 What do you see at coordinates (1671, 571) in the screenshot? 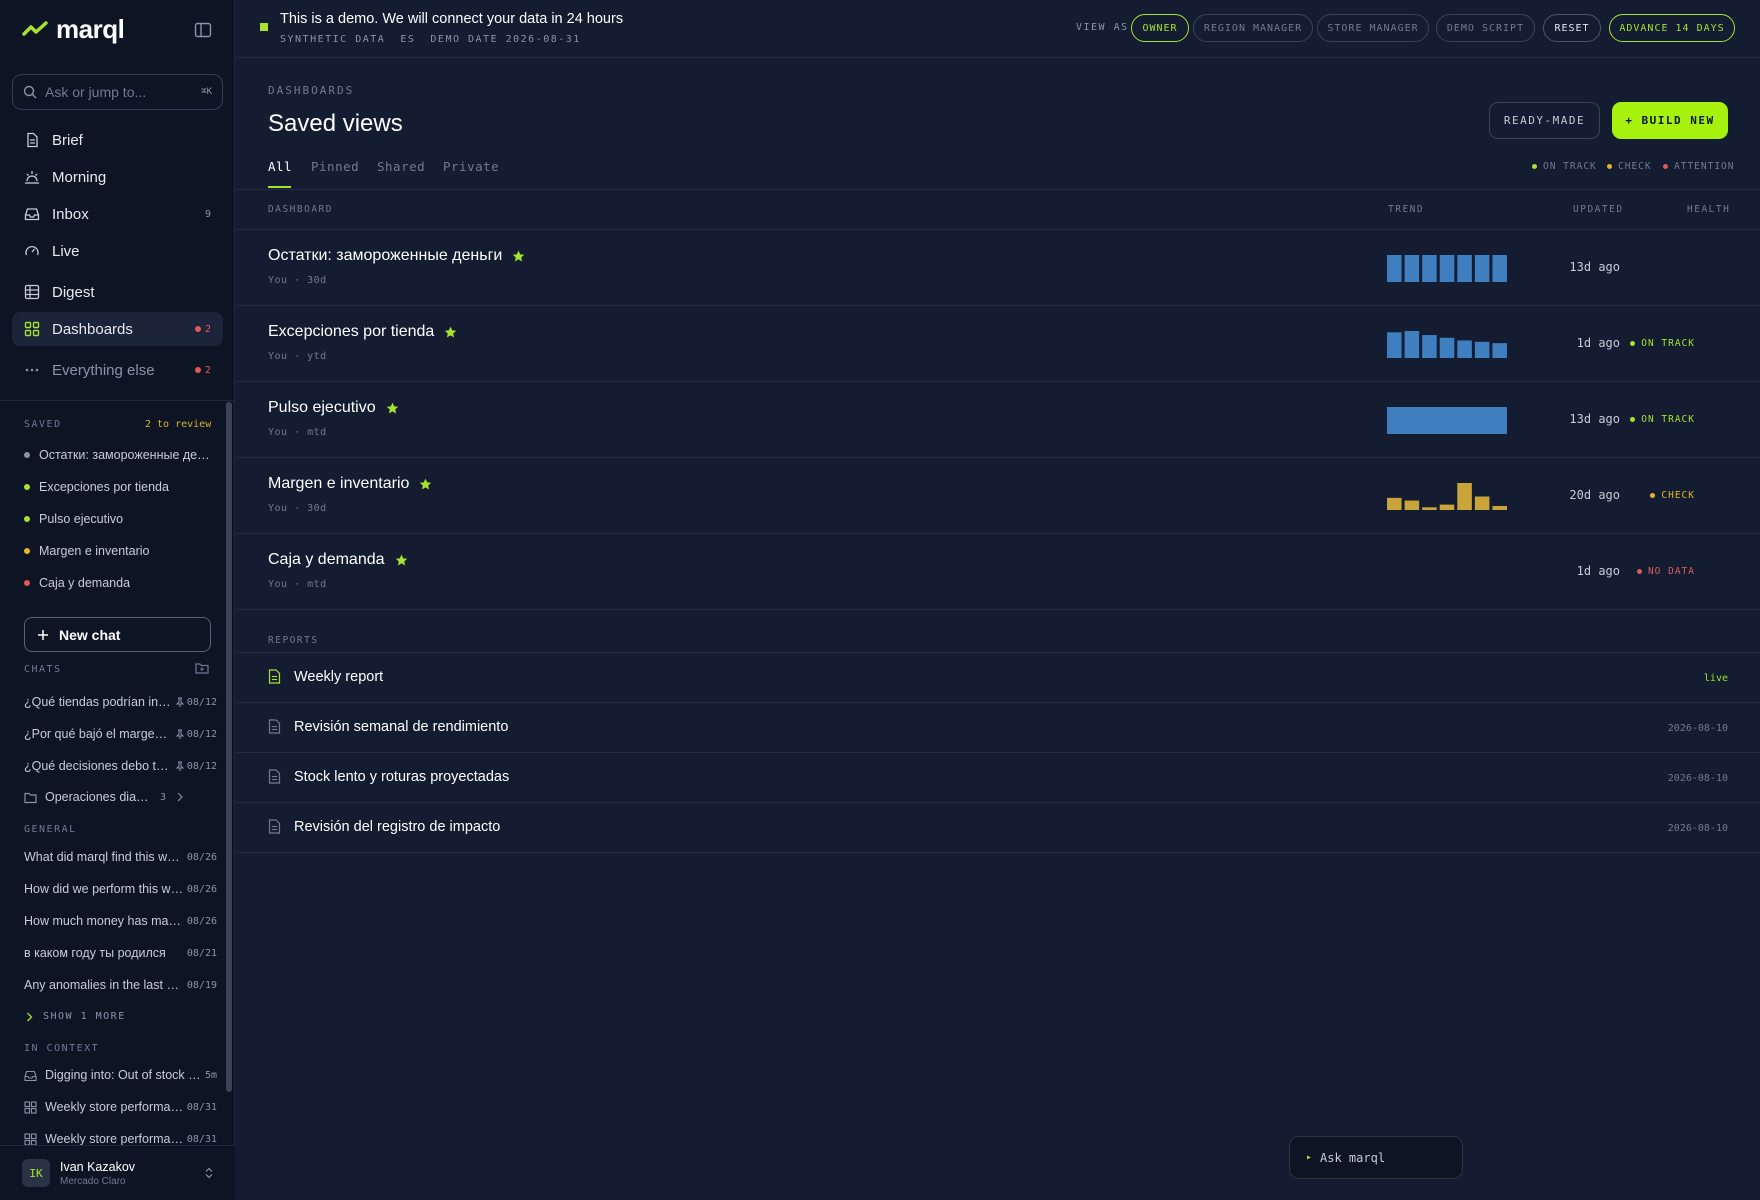
I see `health-label: NO DATA` at bounding box center [1671, 571].